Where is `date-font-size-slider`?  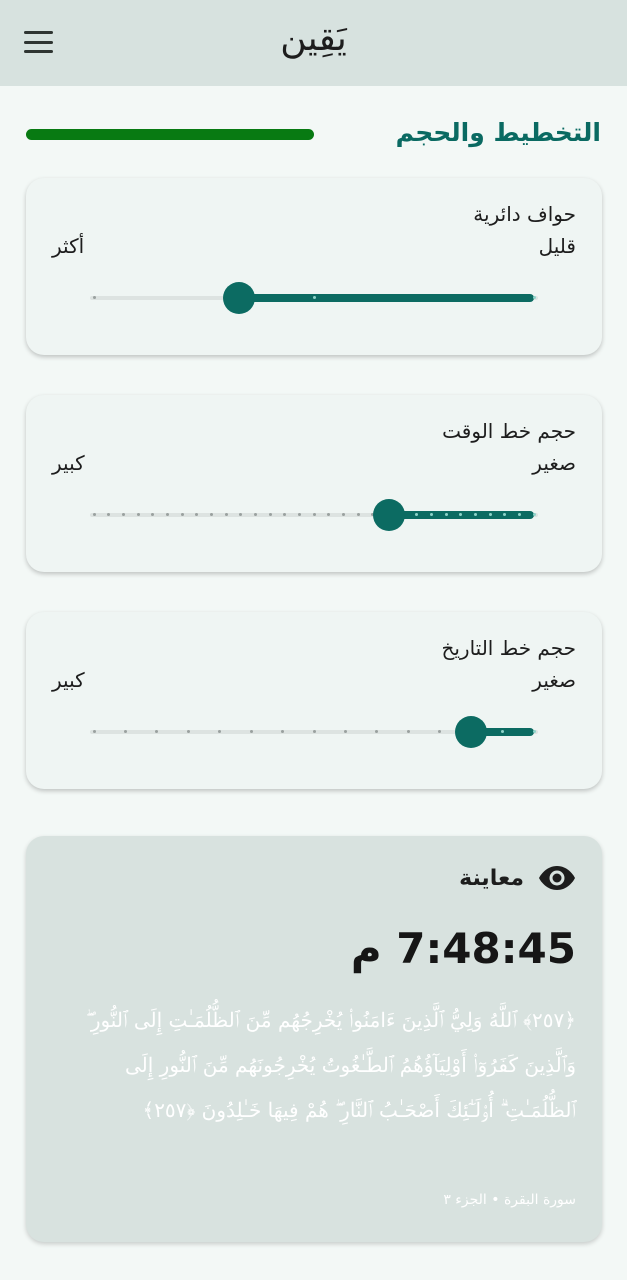
date-font-size-slider is located at coordinates (314, 732).